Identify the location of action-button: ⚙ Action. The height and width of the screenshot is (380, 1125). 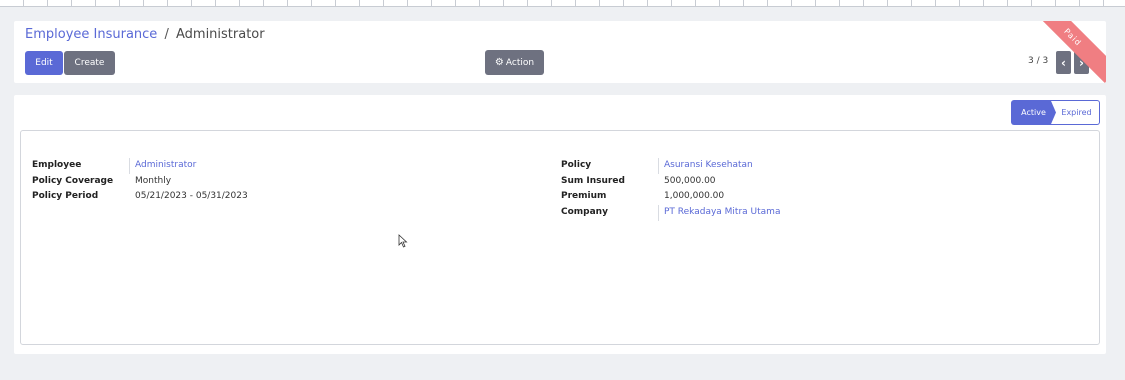
(514, 62).